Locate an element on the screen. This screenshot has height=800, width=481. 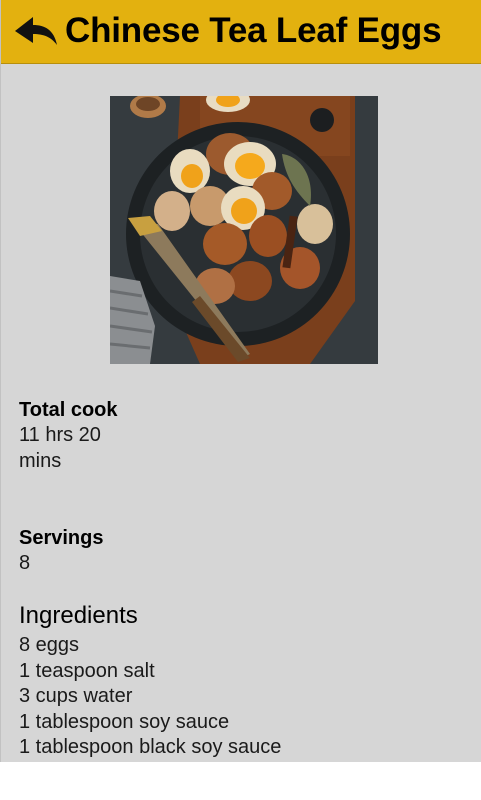
ingredient-item: 3 cups water is located at coordinates (76, 696).